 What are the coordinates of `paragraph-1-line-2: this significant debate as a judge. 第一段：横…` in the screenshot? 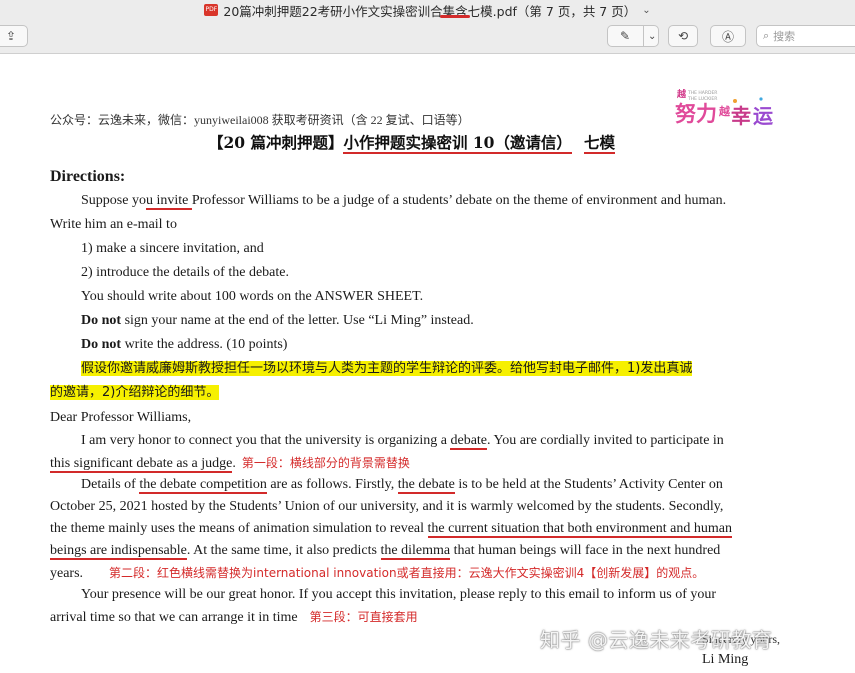 It's located at (230, 463).